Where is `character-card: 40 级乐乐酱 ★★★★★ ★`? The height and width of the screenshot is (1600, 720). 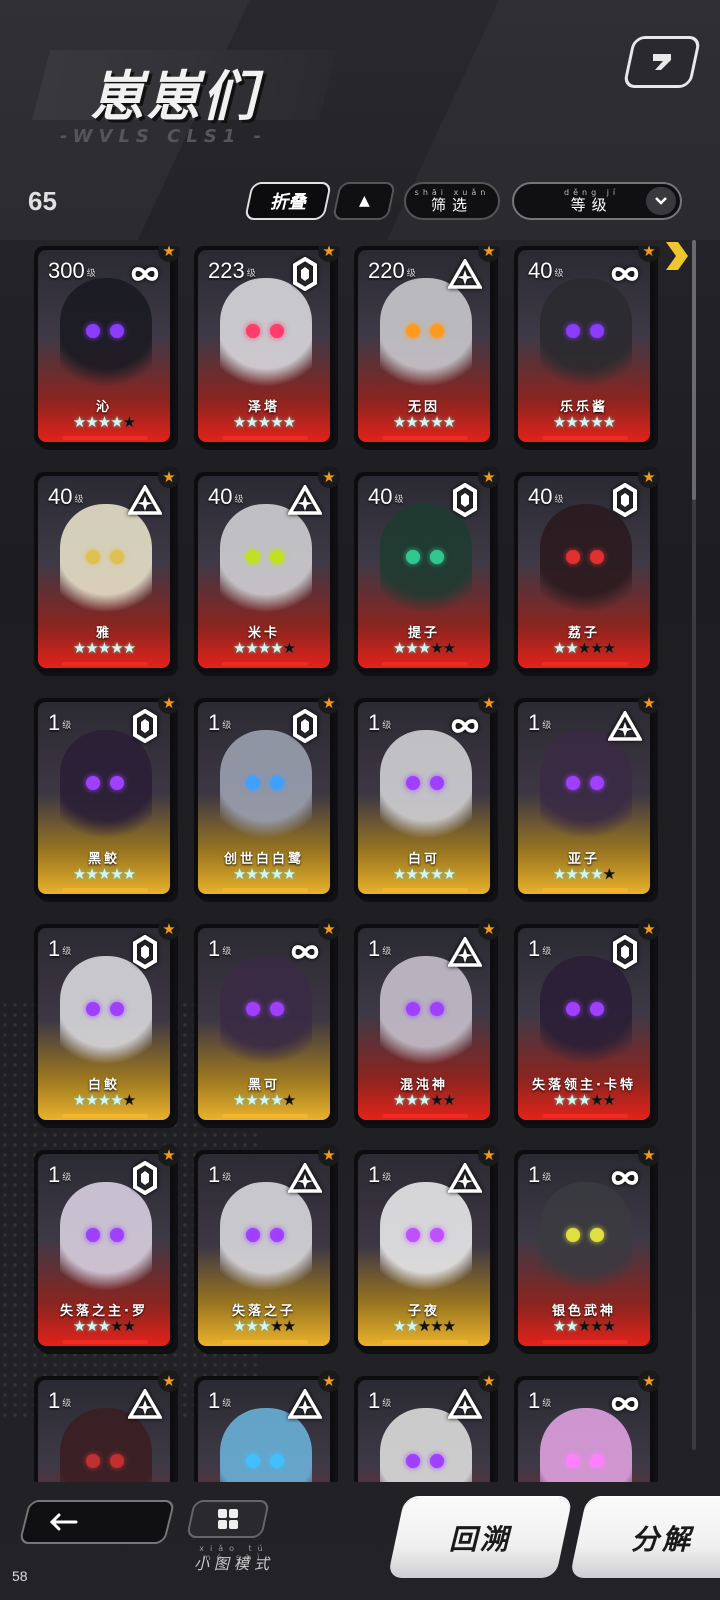 character-card: 40 级乐乐酱 ★★★★★ ★ is located at coordinates (587, 349).